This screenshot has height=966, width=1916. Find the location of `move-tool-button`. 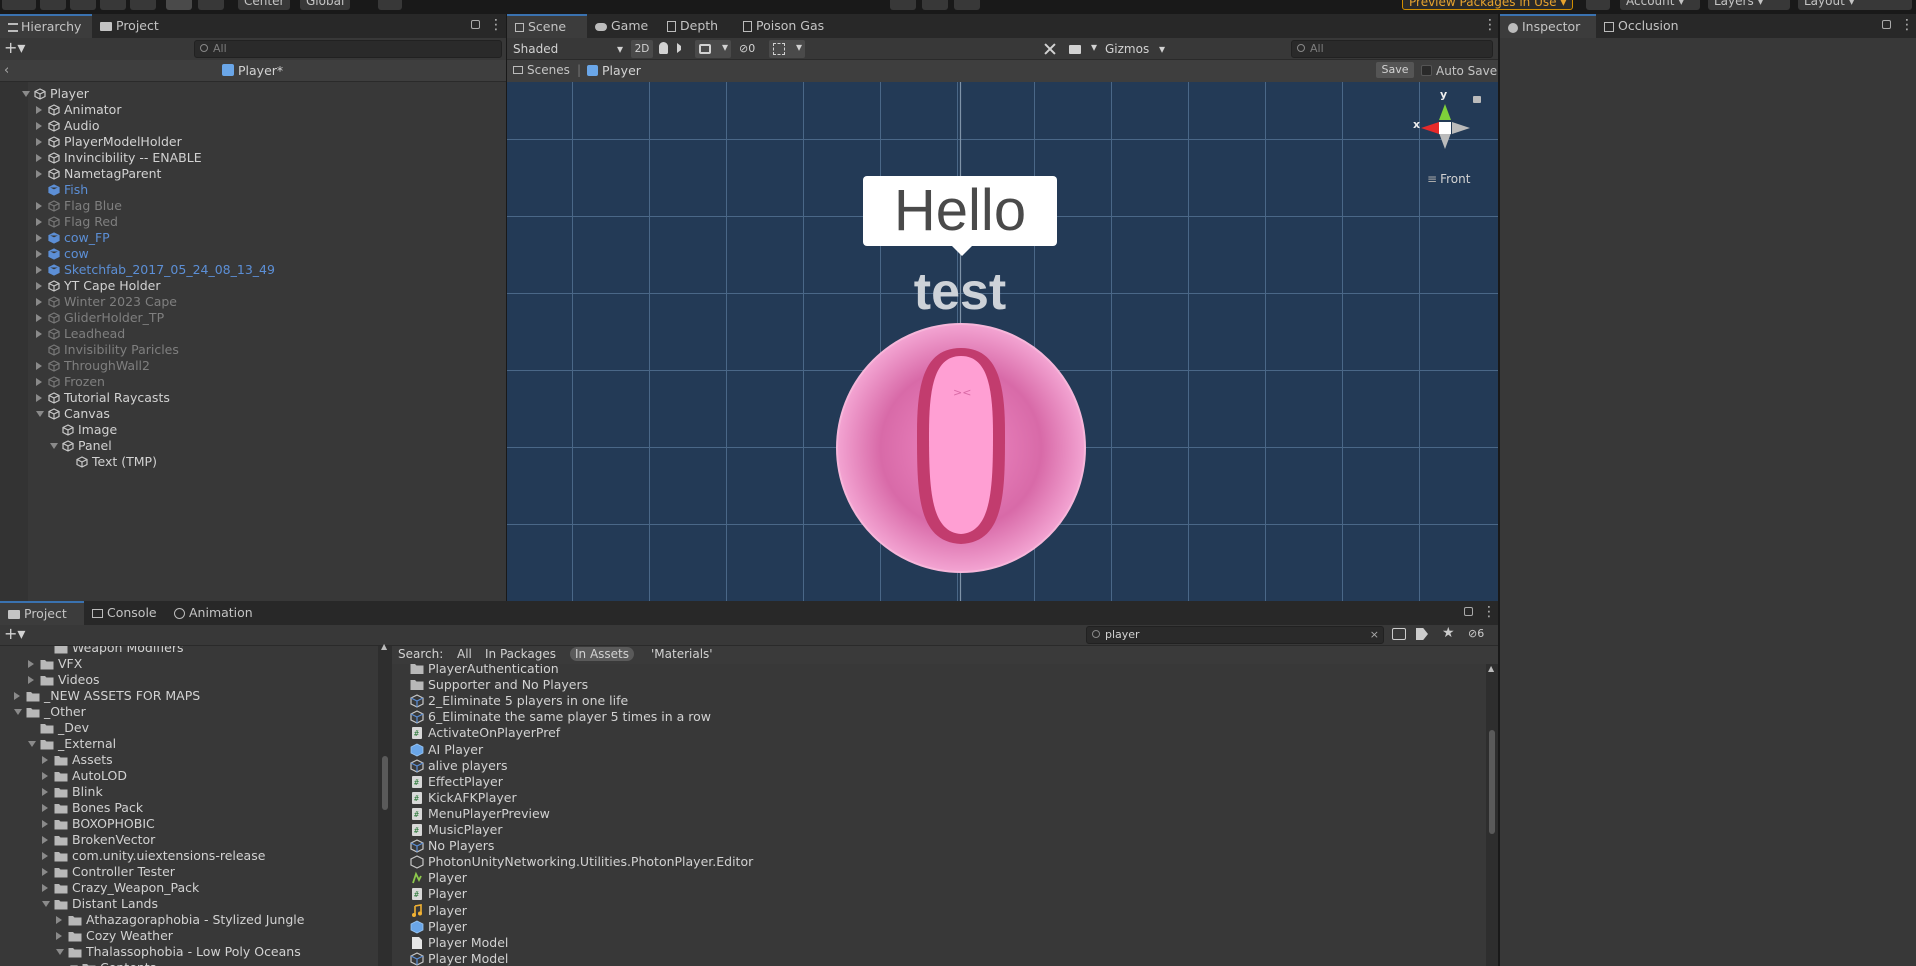

move-tool-button is located at coordinates (53, 5).